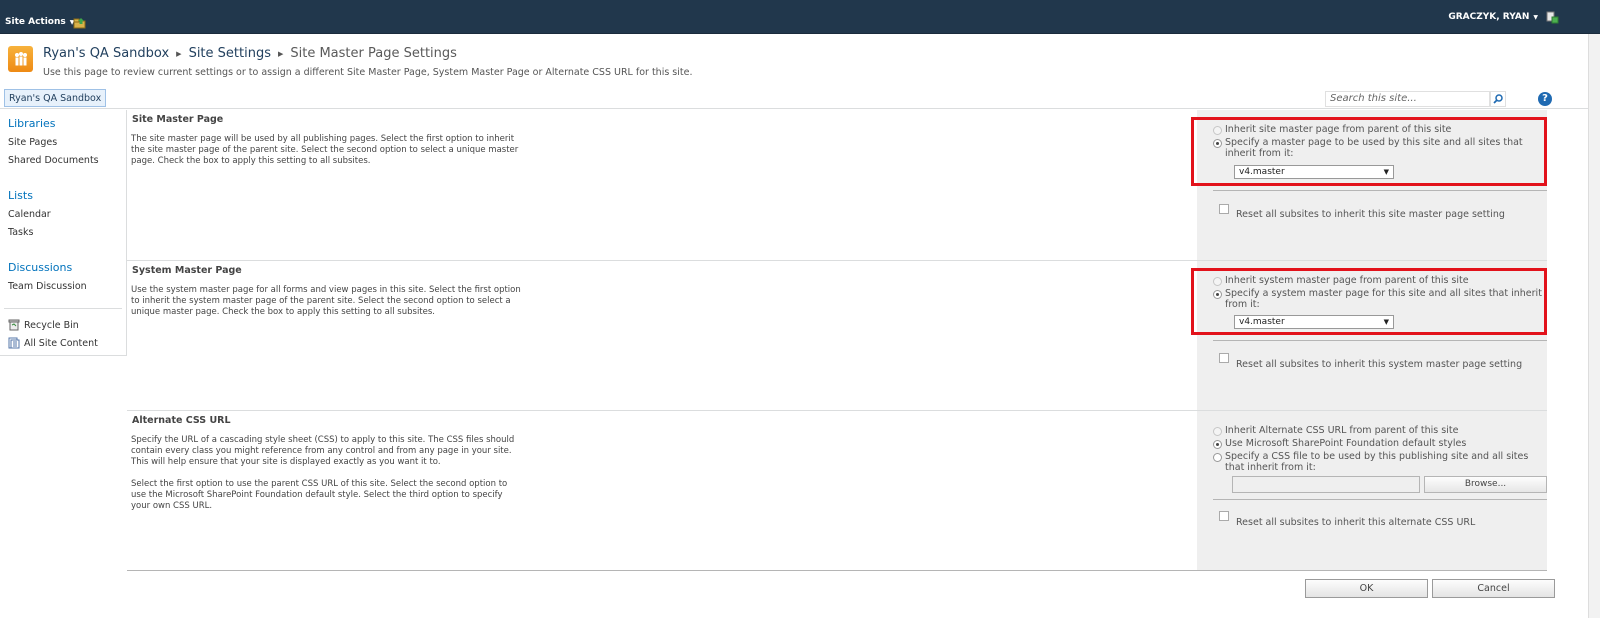 The image size is (1600, 618). What do you see at coordinates (181, 420) in the screenshot?
I see `section-title: Alternate CSS URL` at bounding box center [181, 420].